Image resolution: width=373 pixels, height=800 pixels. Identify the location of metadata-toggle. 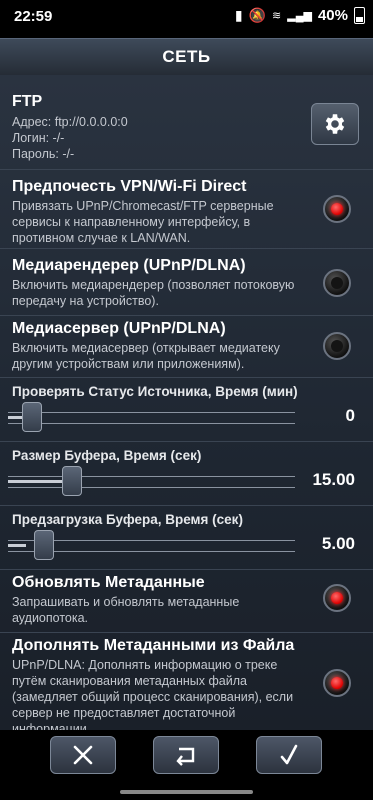
(337, 598).